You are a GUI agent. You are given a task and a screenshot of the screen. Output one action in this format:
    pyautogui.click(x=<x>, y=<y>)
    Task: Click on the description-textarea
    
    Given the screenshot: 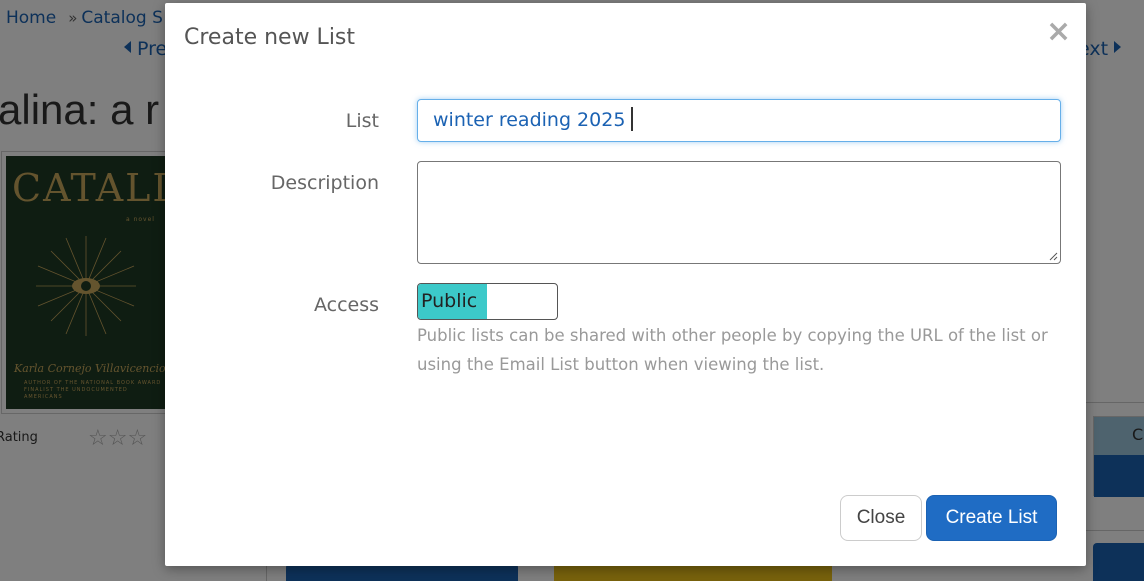 What is the action you would take?
    pyautogui.click(x=739, y=212)
    